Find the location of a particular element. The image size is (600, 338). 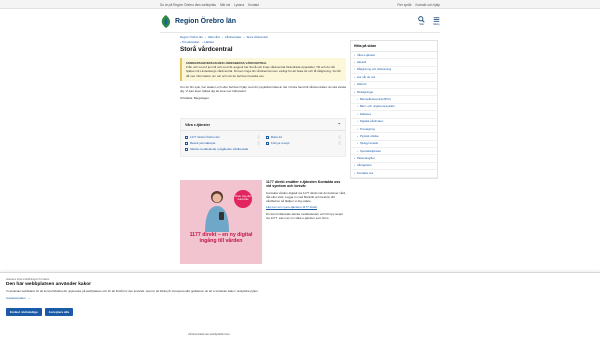

menu-button: Meny is located at coordinates (436, 21).